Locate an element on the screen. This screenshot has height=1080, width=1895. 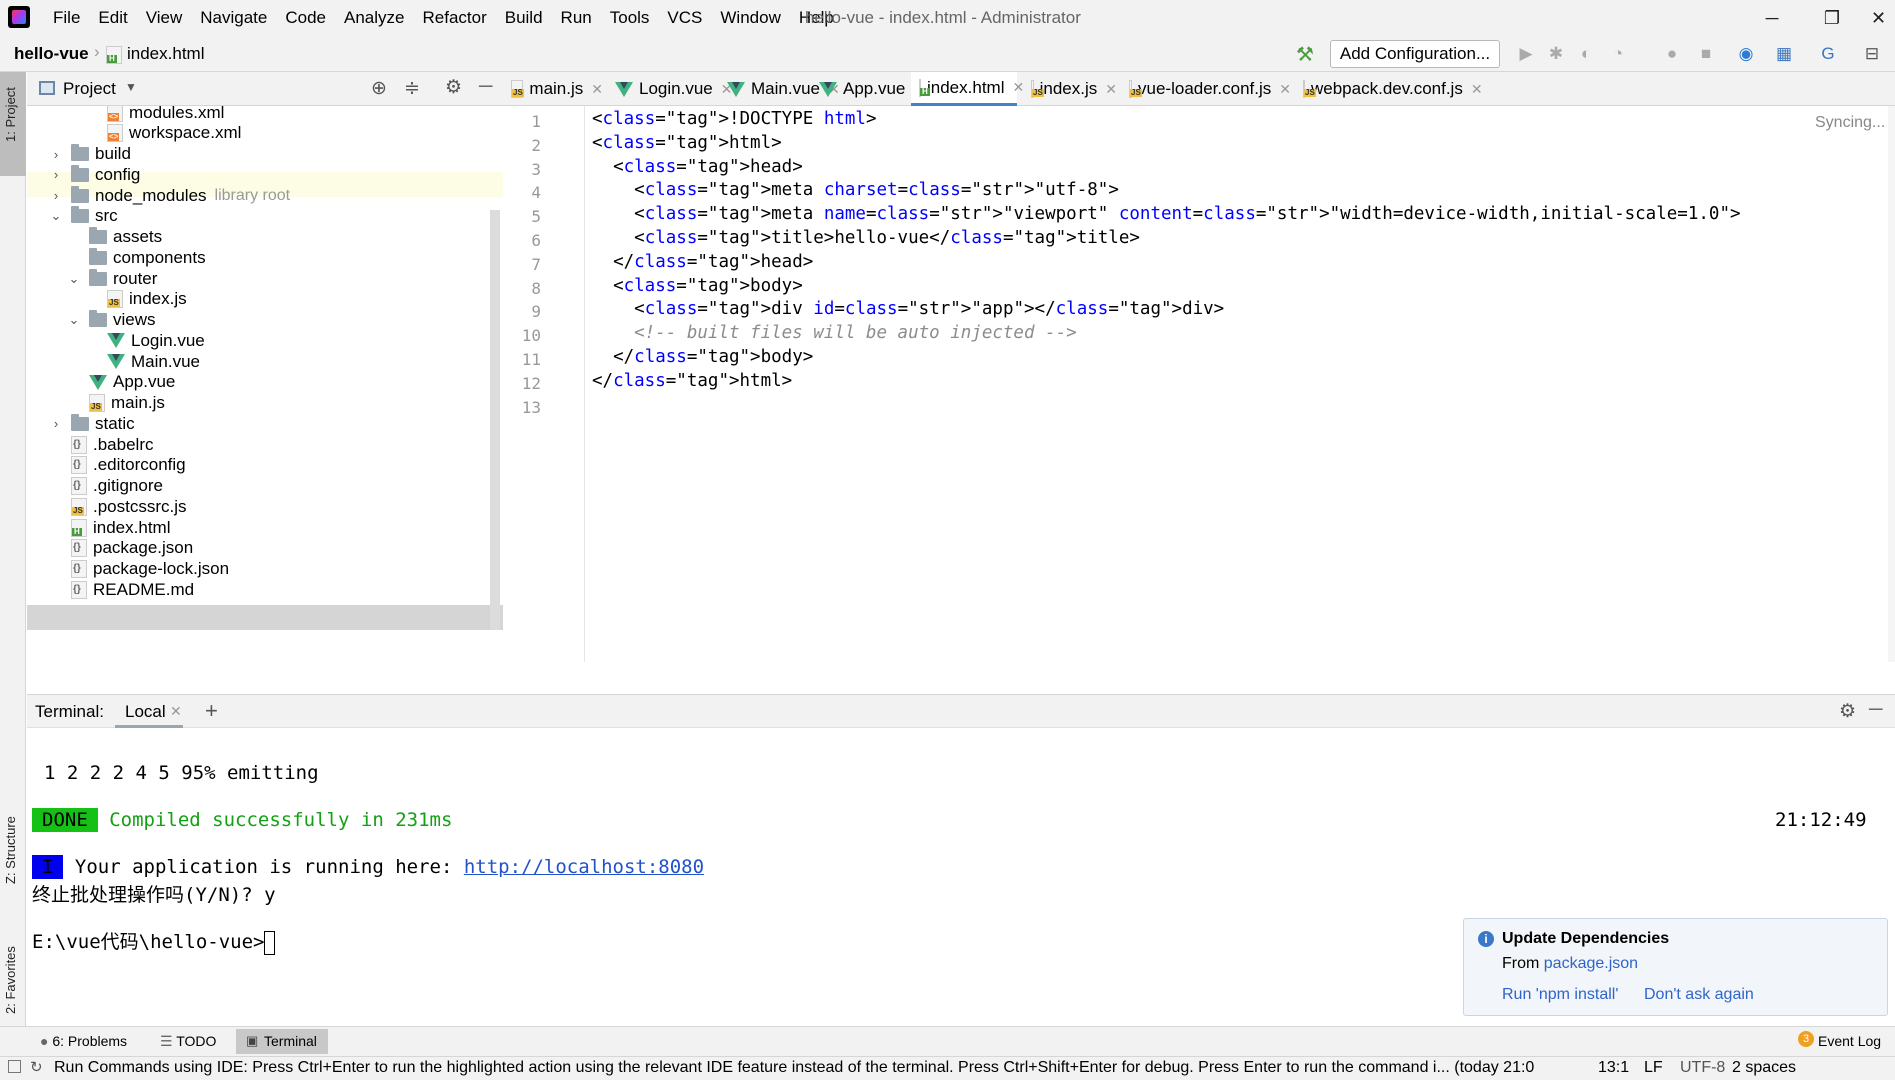
project-structure-icon: ▦ is located at coordinates (1784, 54).